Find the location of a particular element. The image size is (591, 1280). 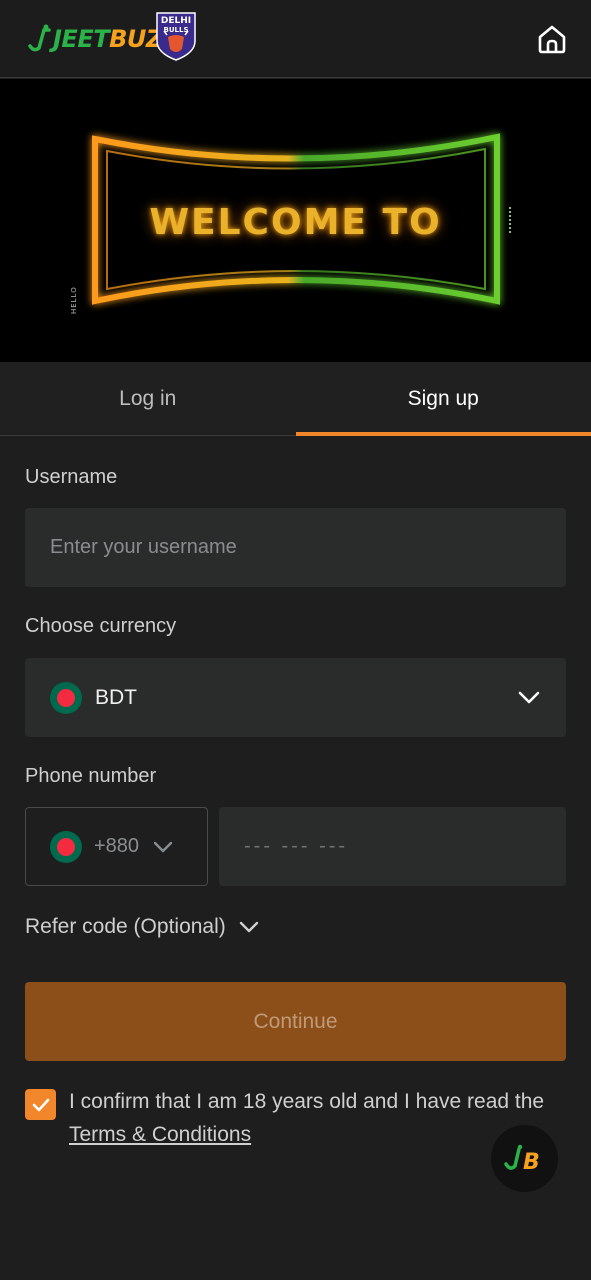

auth-tabs: Log in Sign up is located at coordinates (295, 399).